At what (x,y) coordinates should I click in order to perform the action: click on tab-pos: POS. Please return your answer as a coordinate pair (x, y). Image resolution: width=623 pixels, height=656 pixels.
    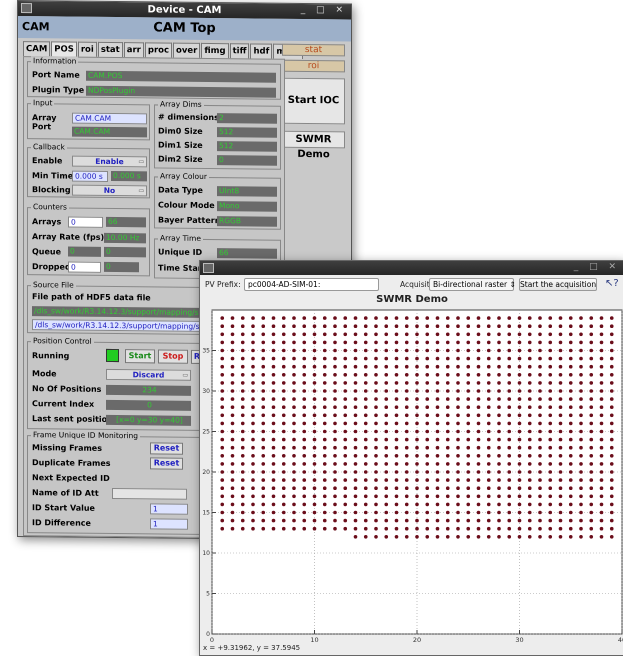
    Looking at the image, I should click on (64, 49).